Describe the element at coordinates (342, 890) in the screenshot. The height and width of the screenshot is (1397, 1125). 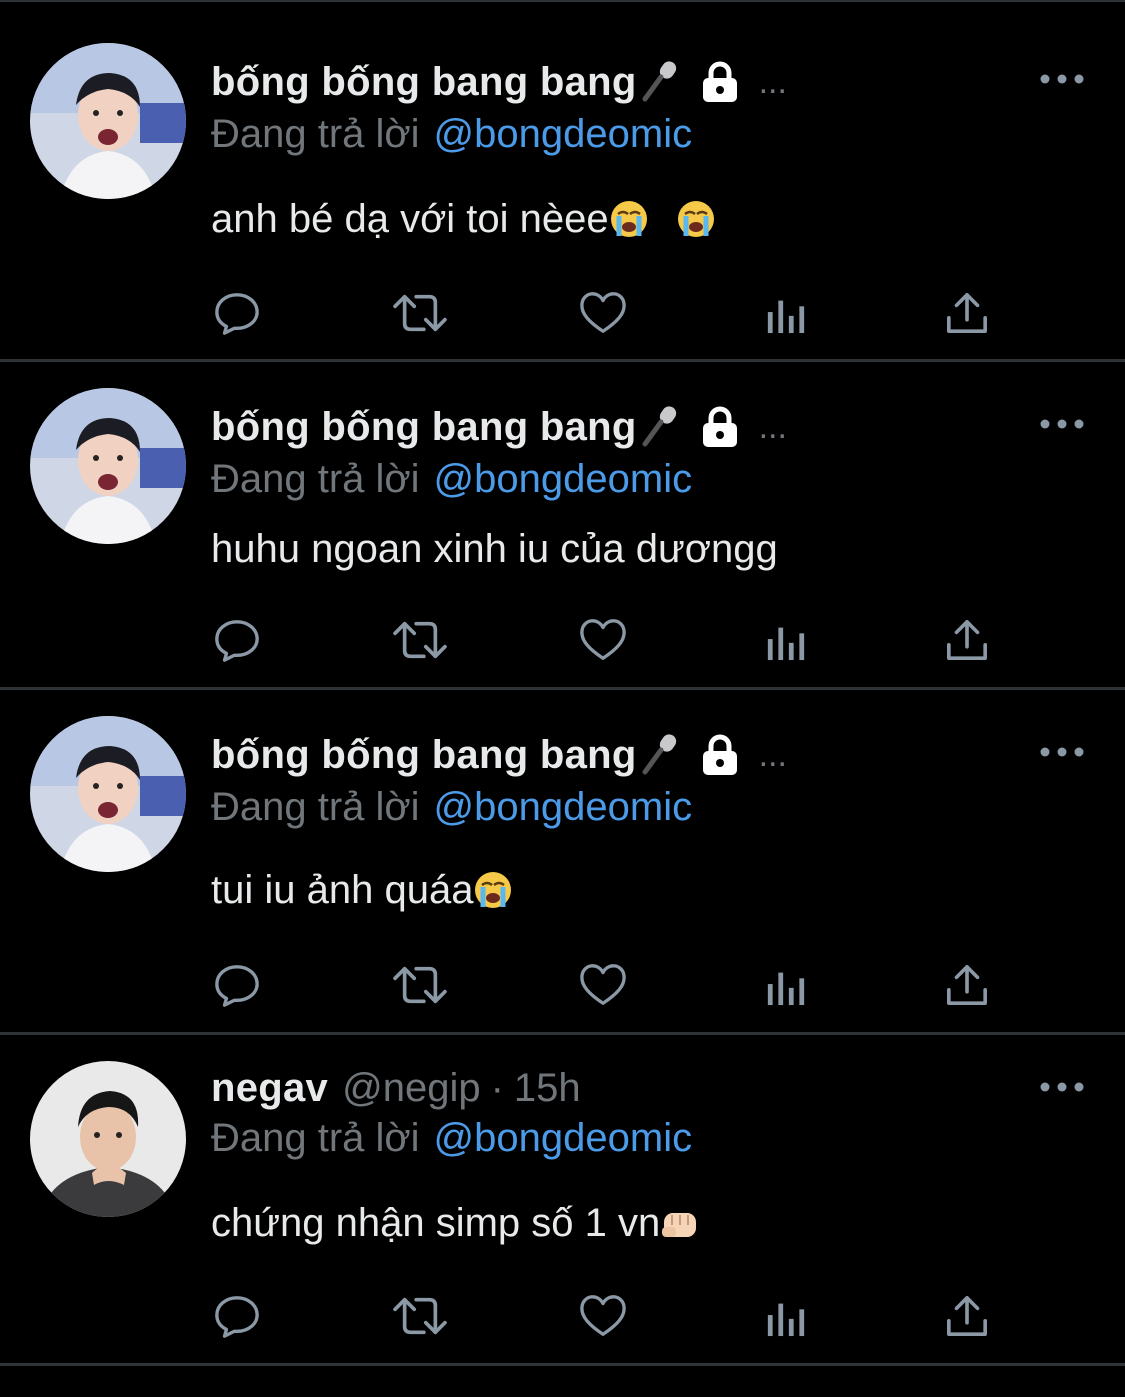
I see `tweet-text-content: tui iu ảnh quáa` at that location.